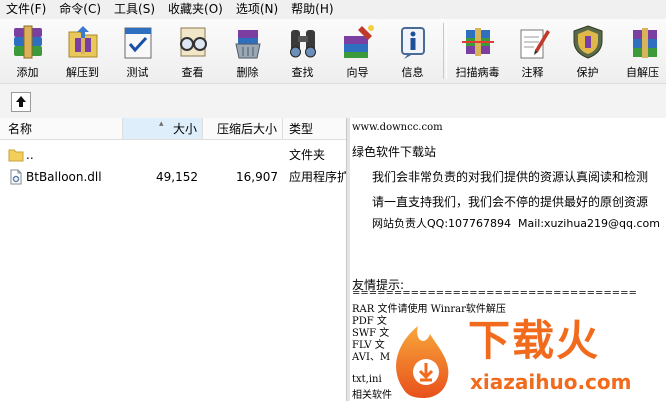 Image resolution: width=666 pixels, height=401 pixels. What do you see at coordinates (192, 72) in the screenshot?
I see `view-label: 查看` at bounding box center [192, 72].